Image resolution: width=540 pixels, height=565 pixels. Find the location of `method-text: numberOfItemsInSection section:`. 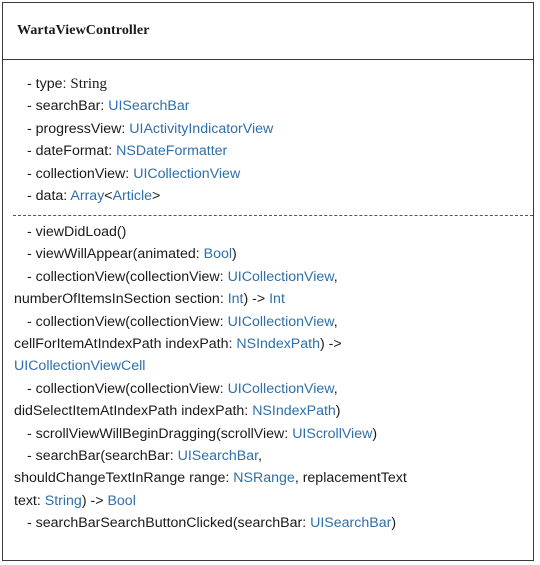

method-text: numberOfItemsInSection section: is located at coordinates (121, 299).